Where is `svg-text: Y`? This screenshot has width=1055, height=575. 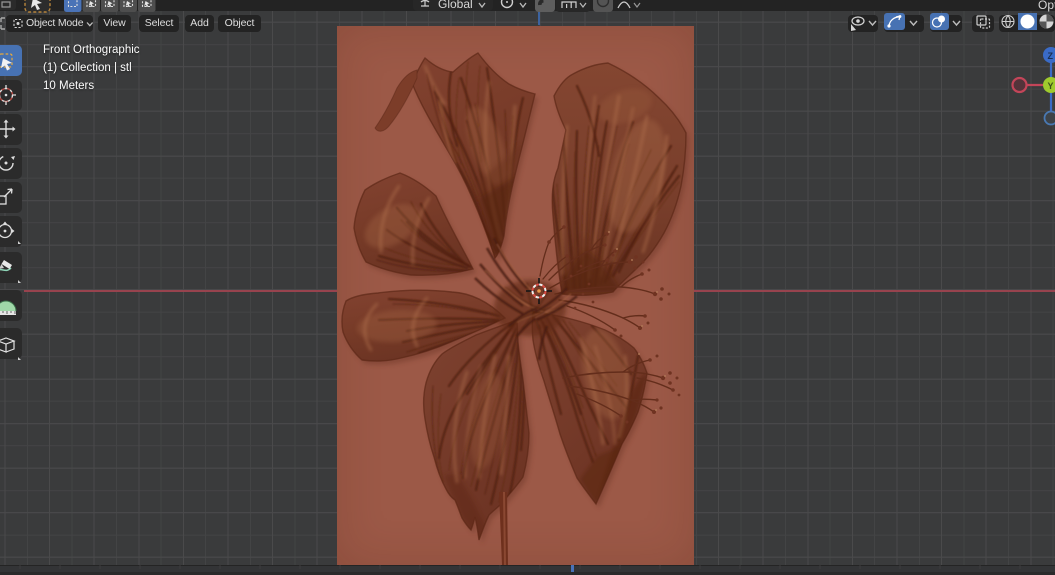
svg-text: Y is located at coordinates (1051, 86).